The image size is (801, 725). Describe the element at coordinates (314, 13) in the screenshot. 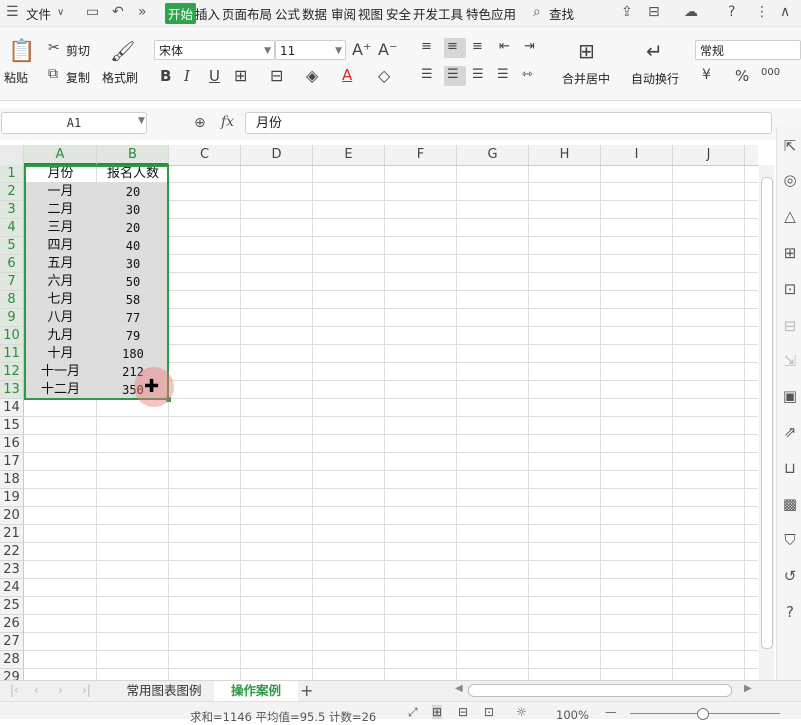

I see `tab-data: 数据` at that location.